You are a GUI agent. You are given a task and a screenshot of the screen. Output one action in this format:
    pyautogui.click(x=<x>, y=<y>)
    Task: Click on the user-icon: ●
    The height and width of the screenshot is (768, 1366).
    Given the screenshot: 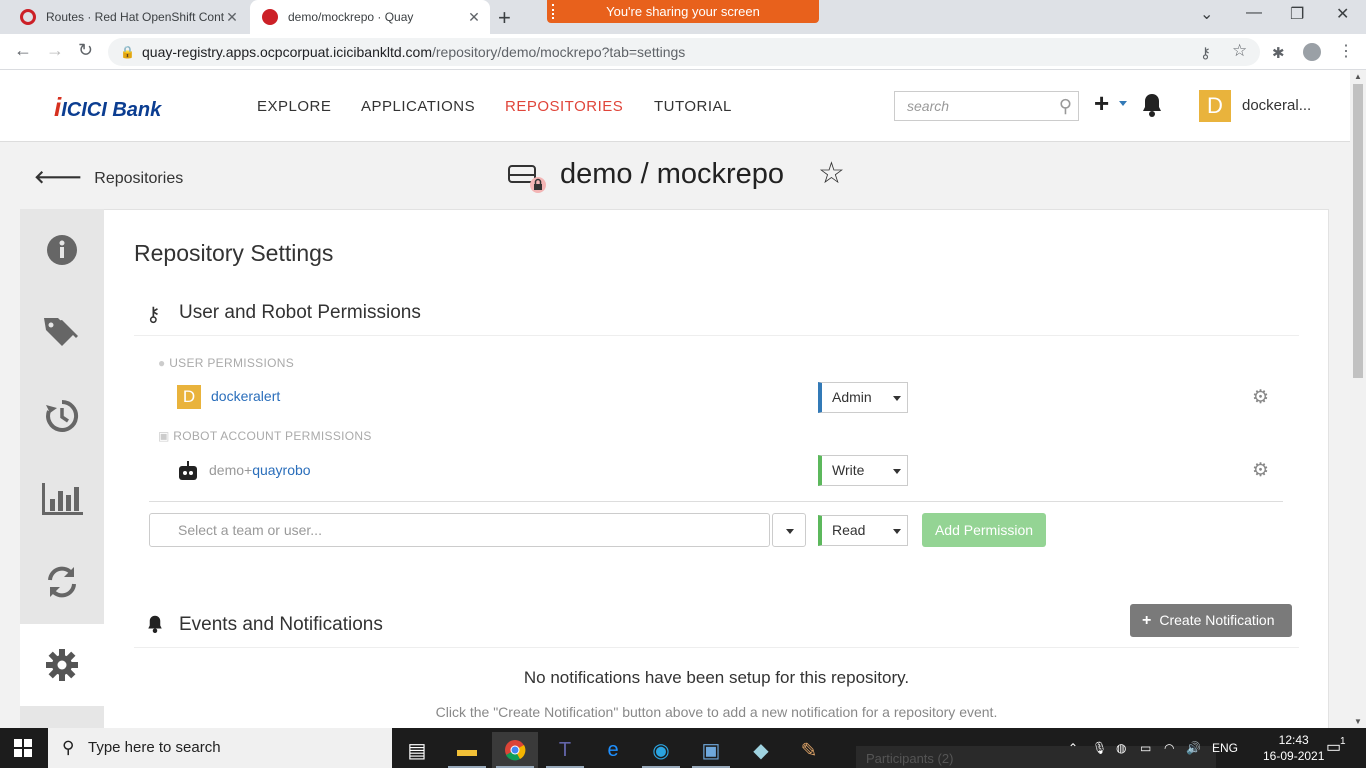 What is the action you would take?
    pyautogui.click(x=162, y=363)
    